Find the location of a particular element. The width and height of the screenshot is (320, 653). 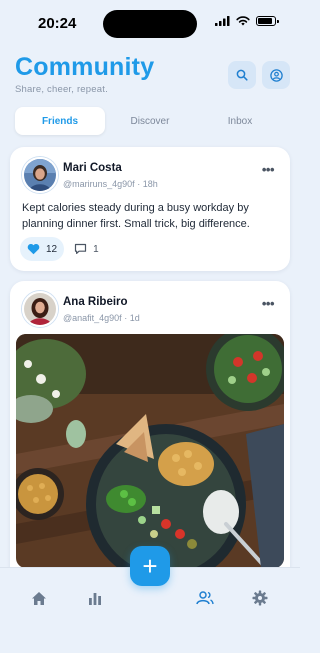

page-header: Community Share, cheer, repeat. is located at coordinates (84, 74).